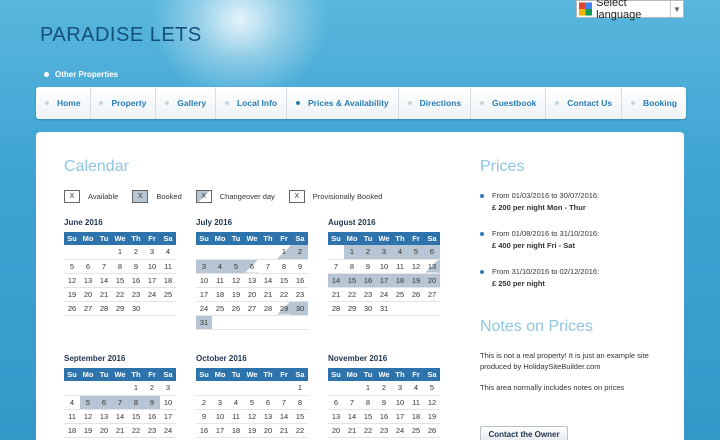  Describe the element at coordinates (252, 103) in the screenshot. I see `nav-item-local-info: Local Info` at that location.